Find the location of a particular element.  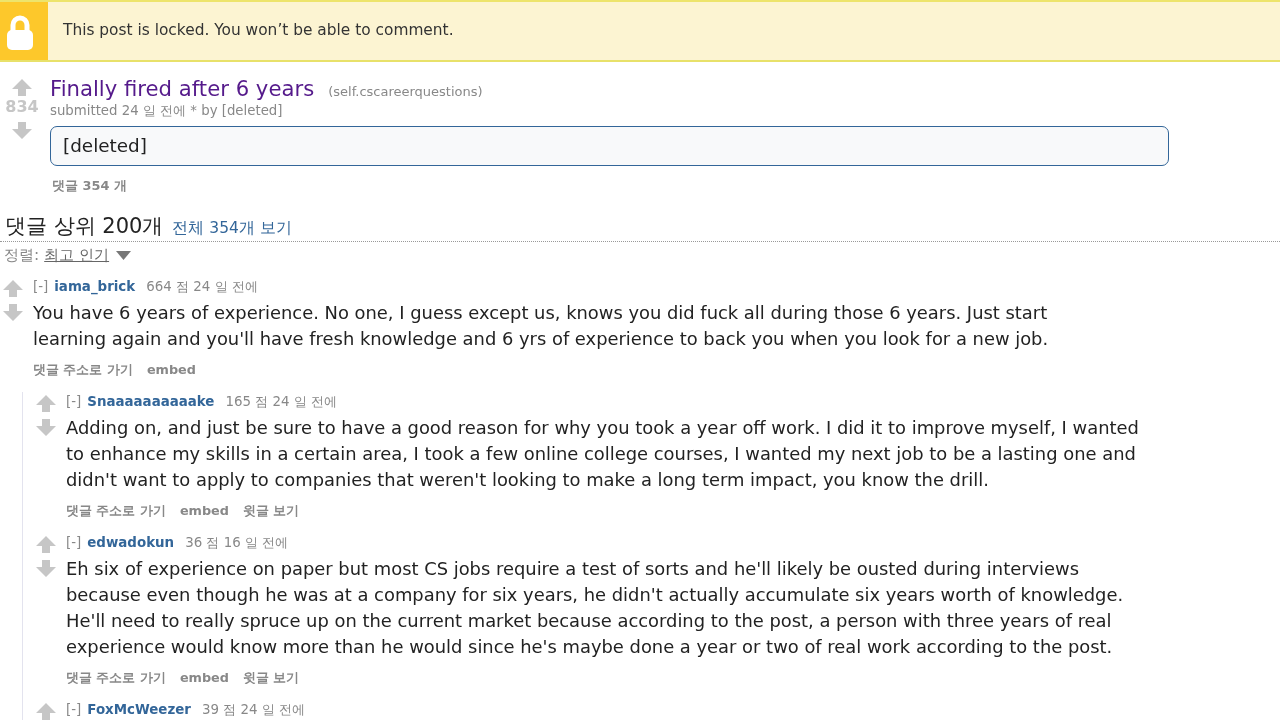

view-all-comments-link: 전체 354개 보기 is located at coordinates (232, 229).